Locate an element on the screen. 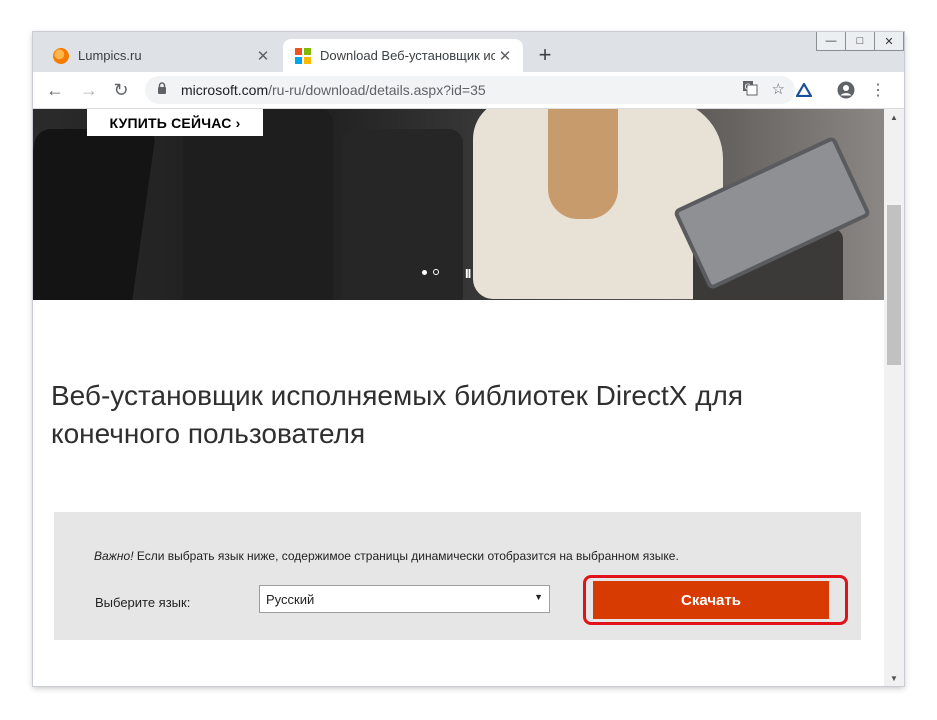 This screenshot has height=720, width=937. scrollbar: ▲ ▼ is located at coordinates (894, 397).